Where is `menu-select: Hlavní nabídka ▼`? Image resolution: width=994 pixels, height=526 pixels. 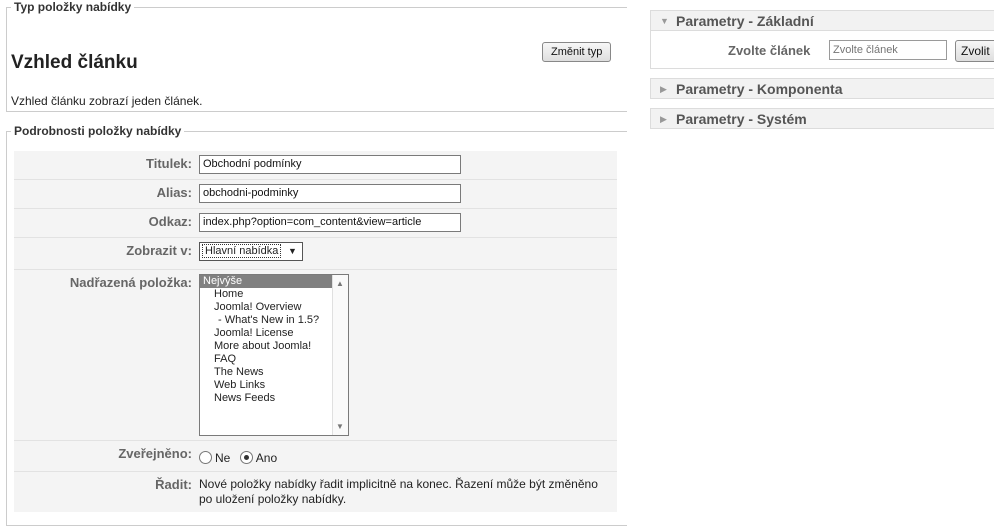
menu-select: Hlavní nabídka ▼ is located at coordinates (251, 251).